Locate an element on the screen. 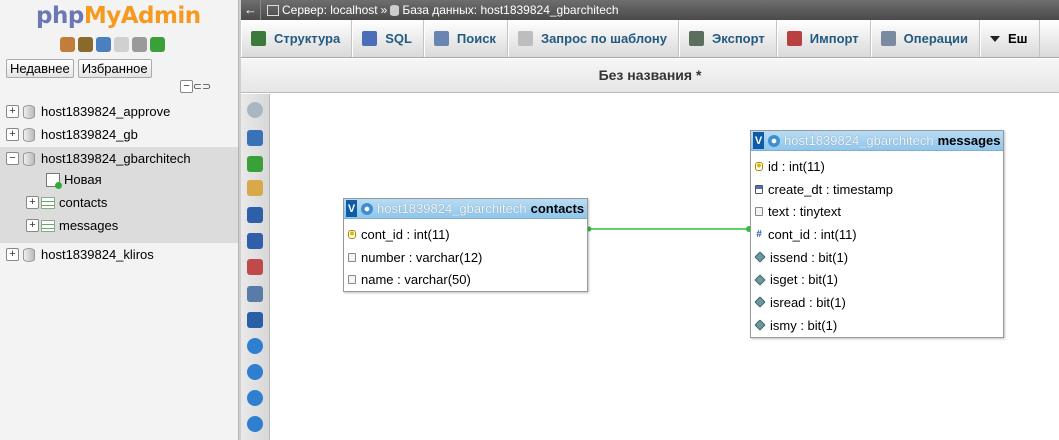  field-row: create_dt : timestamp is located at coordinates (877, 189).